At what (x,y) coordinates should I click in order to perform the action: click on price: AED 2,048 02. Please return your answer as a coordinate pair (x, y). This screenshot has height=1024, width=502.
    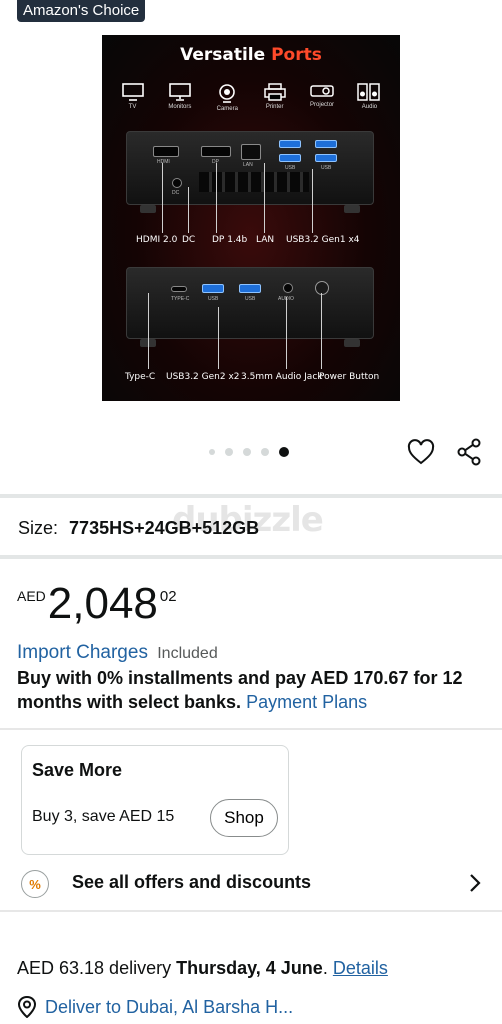
    Looking at the image, I should click on (97, 604).